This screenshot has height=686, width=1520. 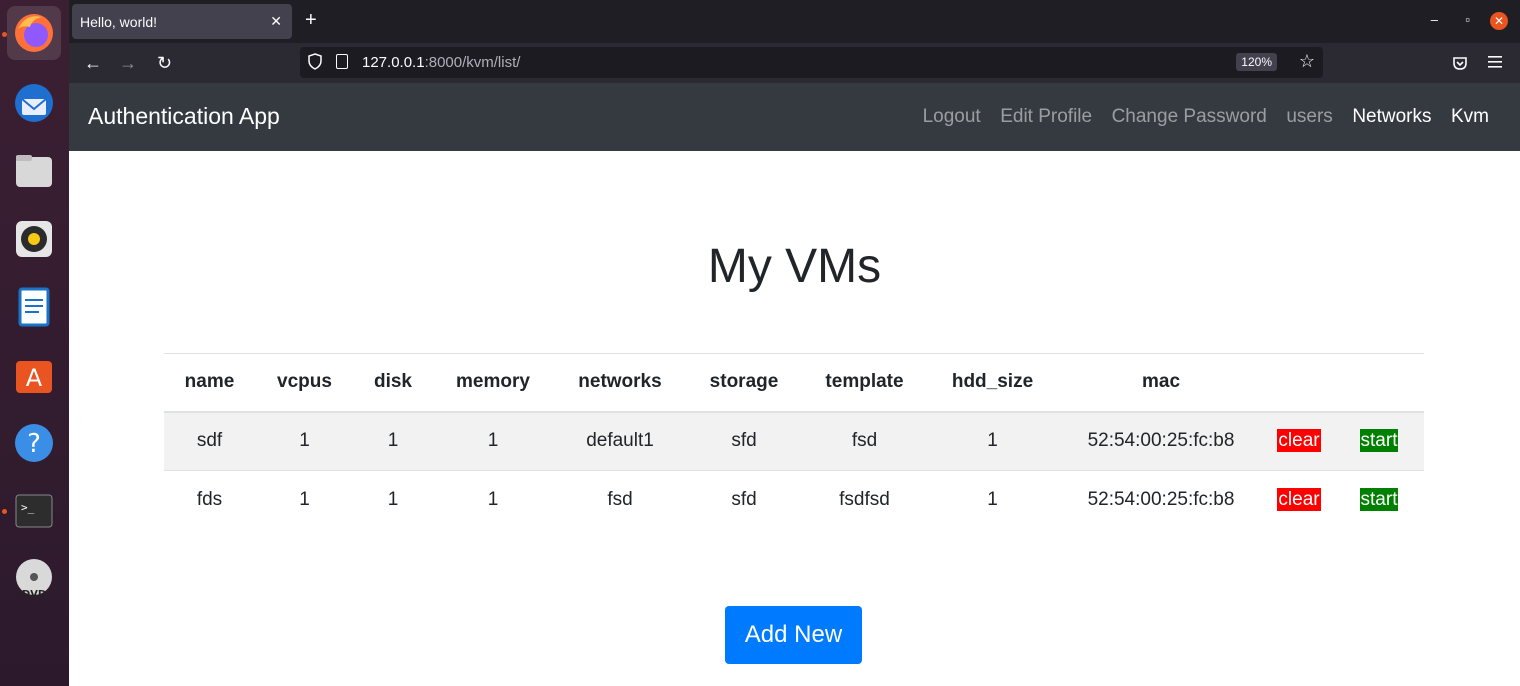 What do you see at coordinates (34, 103) in the screenshot?
I see `thunderbird-icon` at bounding box center [34, 103].